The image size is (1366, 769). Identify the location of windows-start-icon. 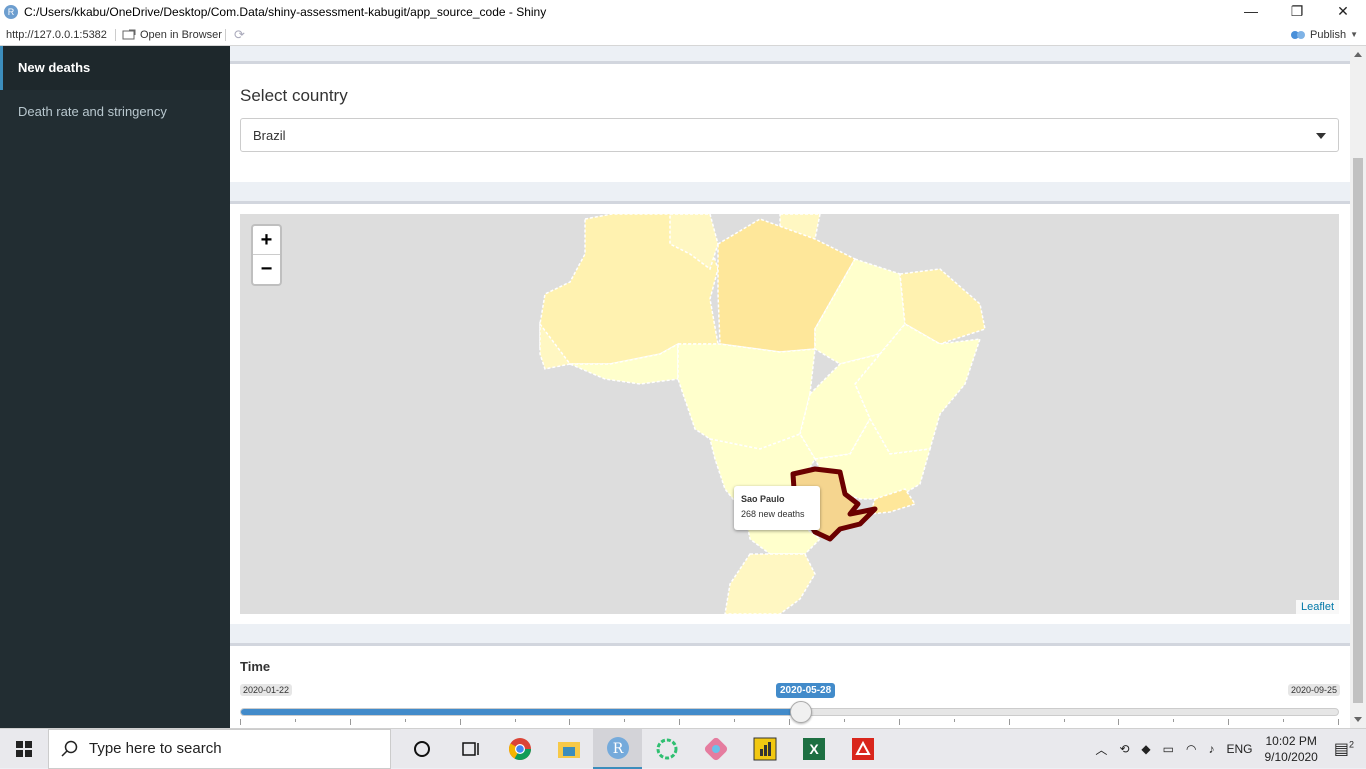
(24, 749).